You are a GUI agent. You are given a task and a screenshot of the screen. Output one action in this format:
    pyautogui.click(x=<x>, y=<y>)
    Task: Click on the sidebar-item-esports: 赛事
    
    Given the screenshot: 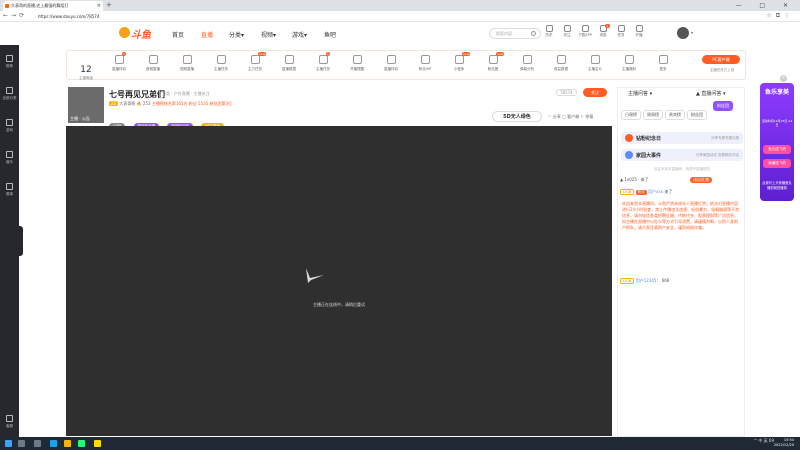 What is the action you would take?
    pyautogui.click(x=9, y=192)
    